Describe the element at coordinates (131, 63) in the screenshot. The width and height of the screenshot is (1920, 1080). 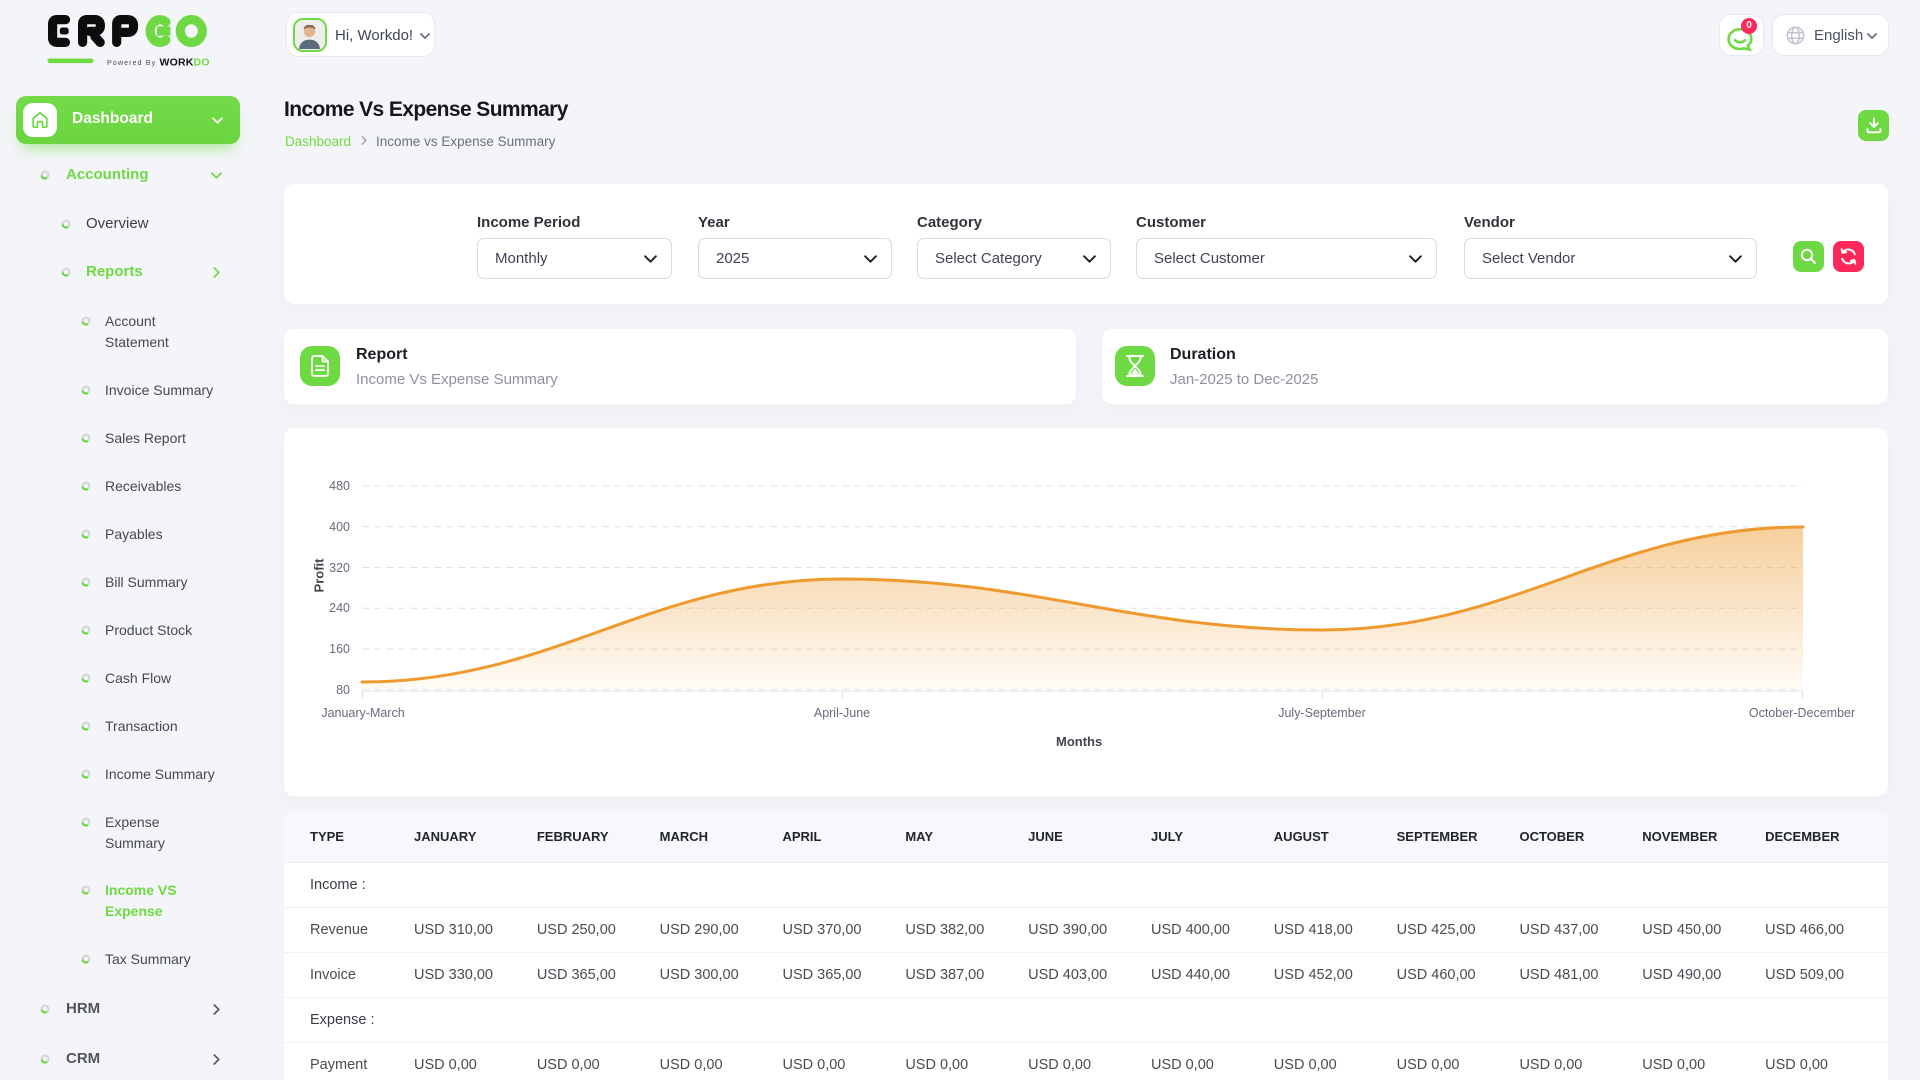
I see `svg-text: Powered By` at that location.